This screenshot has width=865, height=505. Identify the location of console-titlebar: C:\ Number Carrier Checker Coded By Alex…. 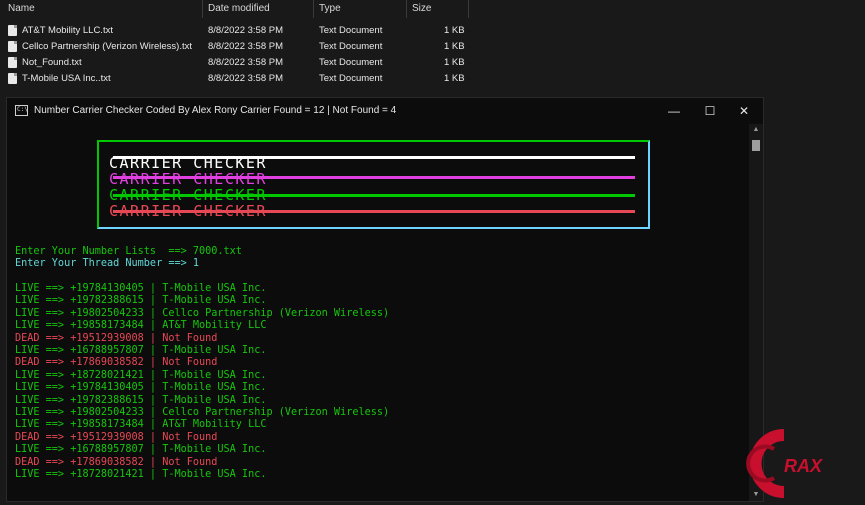
(385, 111).